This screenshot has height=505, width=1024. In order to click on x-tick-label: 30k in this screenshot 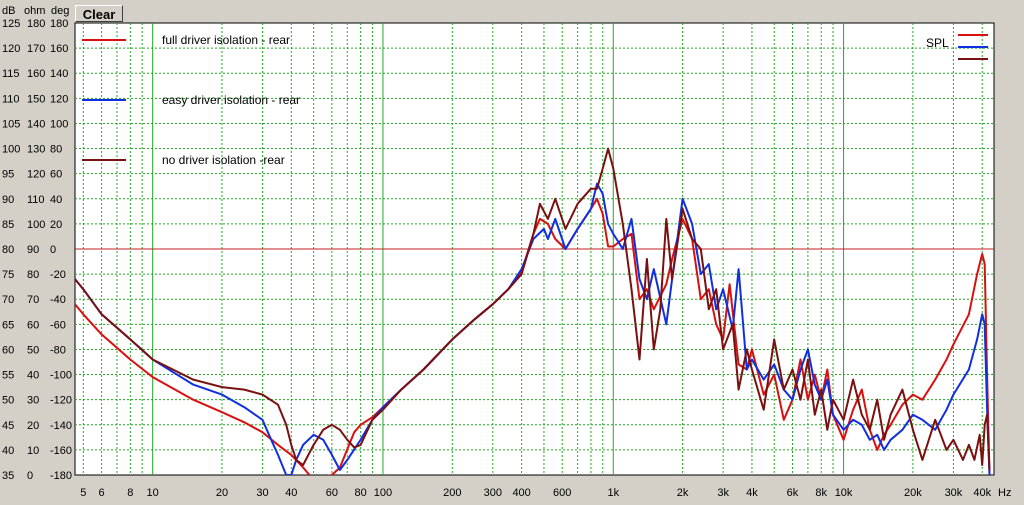, I will do `click(954, 493)`.